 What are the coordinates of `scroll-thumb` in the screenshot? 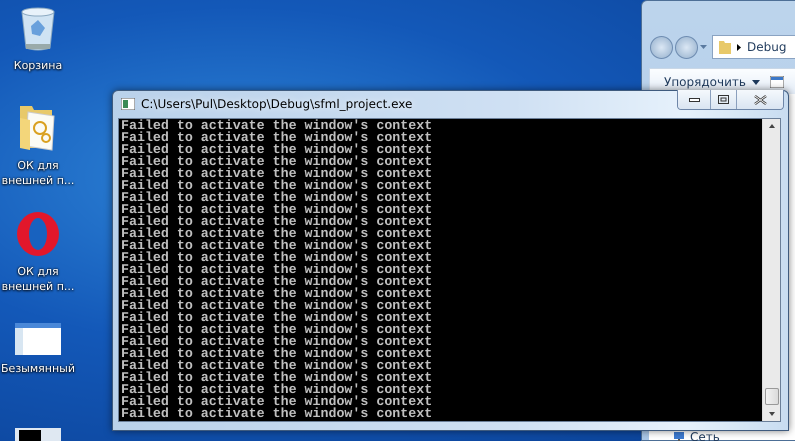 It's located at (771, 396).